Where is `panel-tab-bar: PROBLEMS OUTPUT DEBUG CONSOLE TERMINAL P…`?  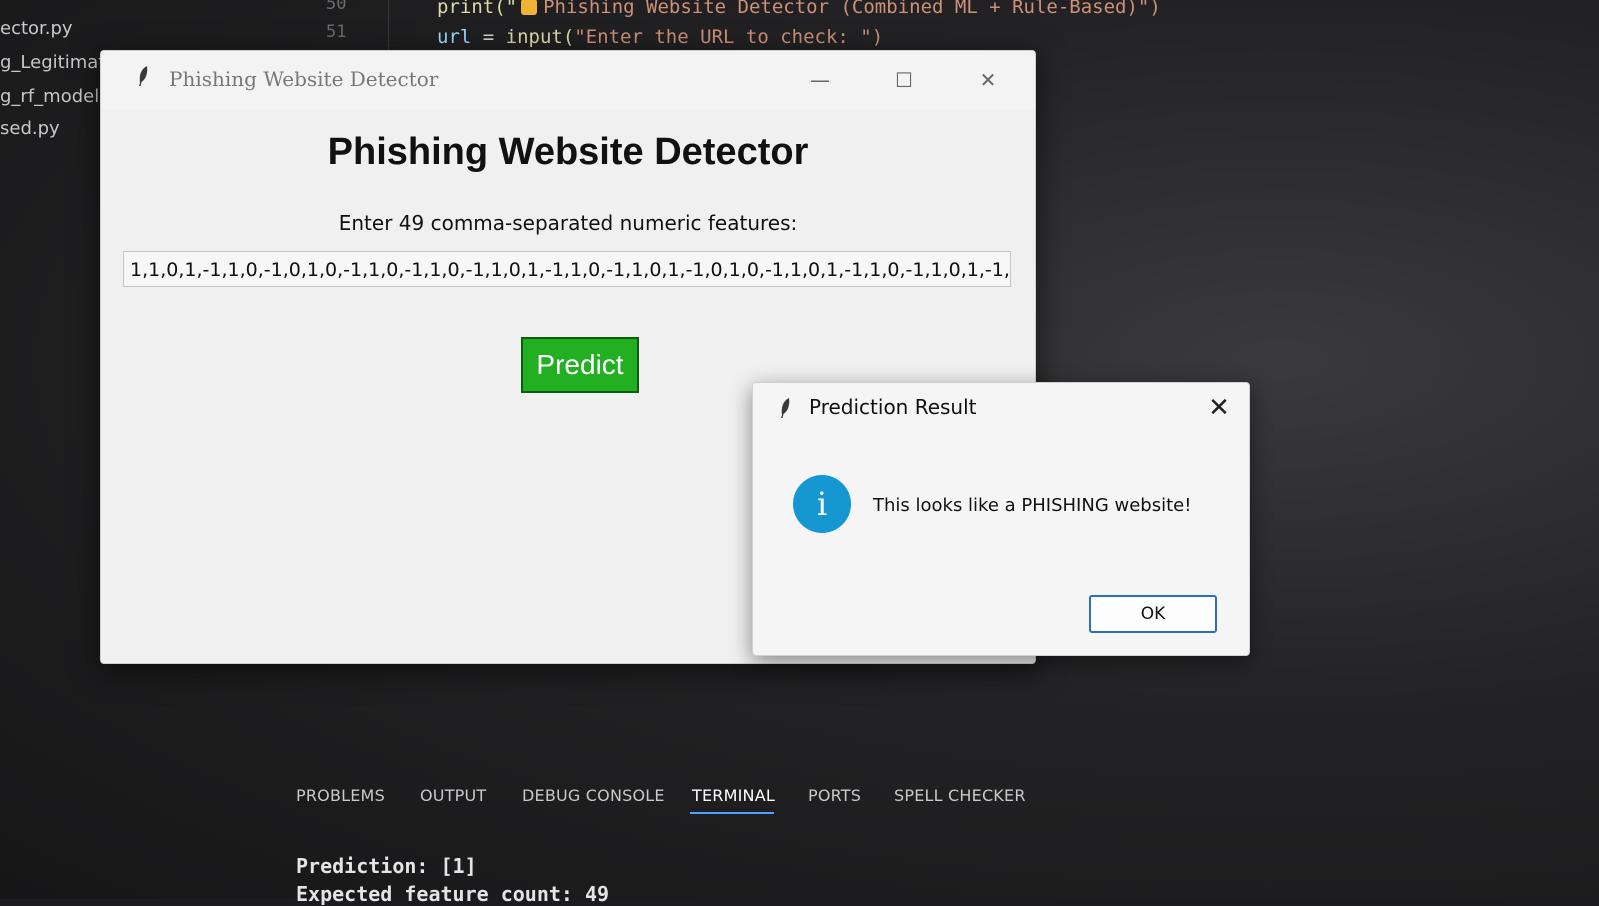 panel-tab-bar: PROBLEMS OUTPUT DEBUG CONSOLE TERMINAL P… is located at coordinates (934, 802).